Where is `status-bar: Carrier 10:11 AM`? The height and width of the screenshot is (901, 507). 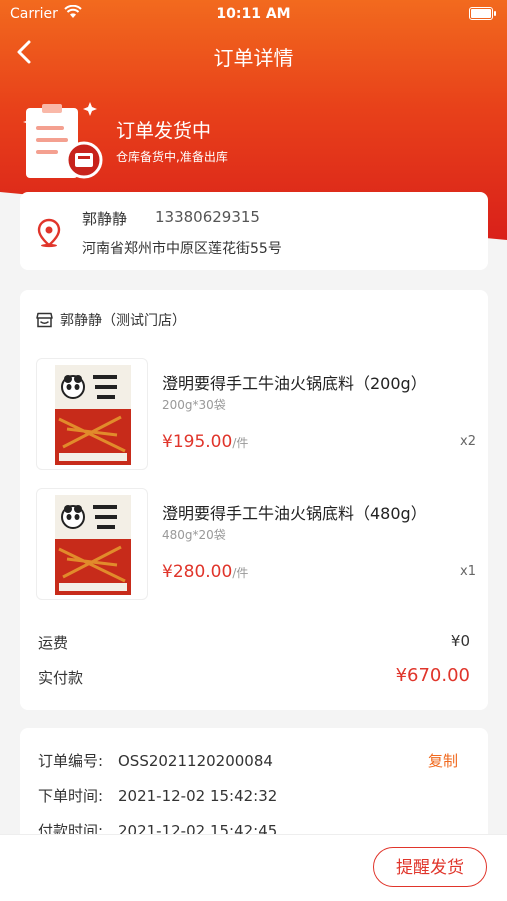
status-bar: Carrier 10:11 AM is located at coordinates (253, 14).